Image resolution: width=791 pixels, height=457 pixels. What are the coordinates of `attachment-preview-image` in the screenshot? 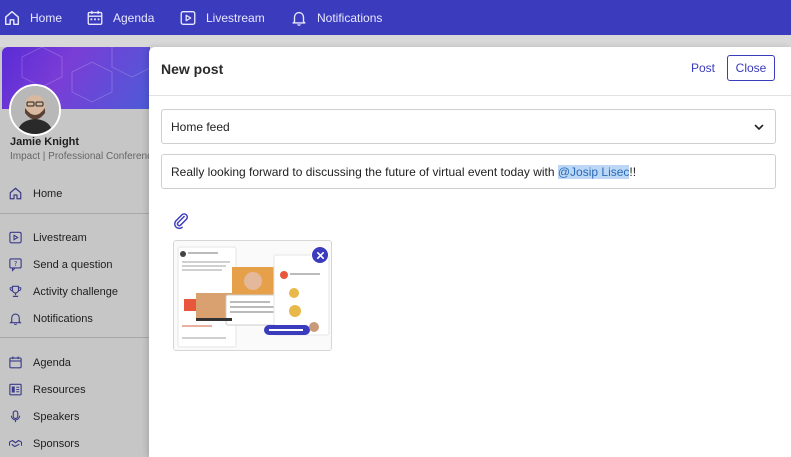 It's located at (252, 295).